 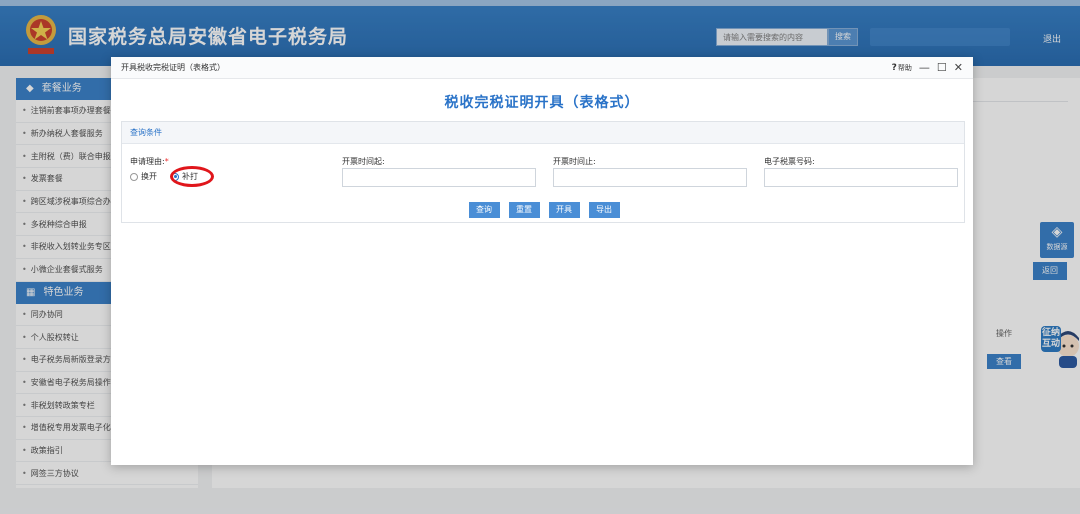 I want to click on maximize-icon: ☐, so click(x=942, y=67).